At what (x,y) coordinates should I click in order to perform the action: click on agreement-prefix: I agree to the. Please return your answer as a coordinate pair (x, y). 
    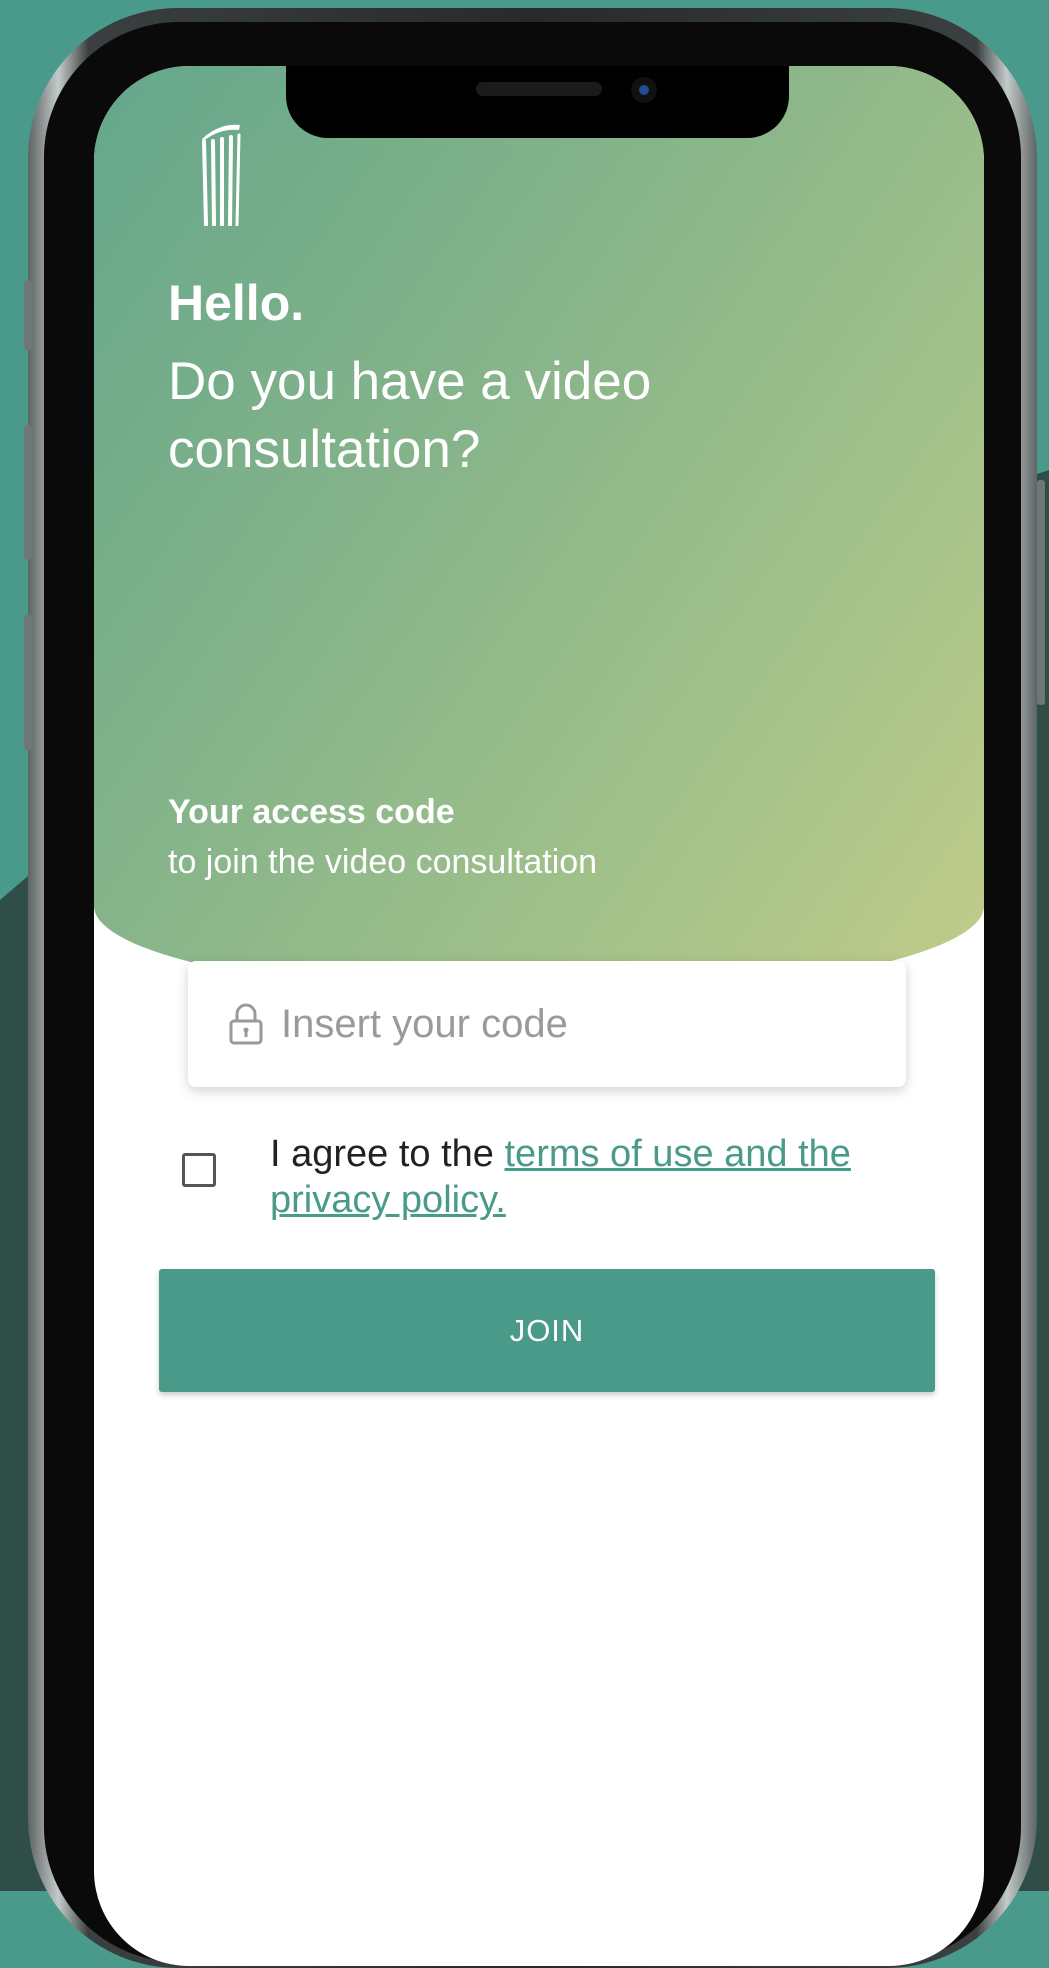
    Looking at the image, I should click on (387, 1154).